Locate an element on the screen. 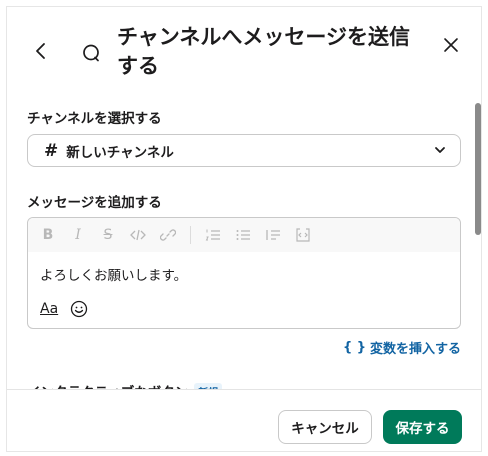 This screenshot has height=456, width=488. back-button is located at coordinates (41, 51).